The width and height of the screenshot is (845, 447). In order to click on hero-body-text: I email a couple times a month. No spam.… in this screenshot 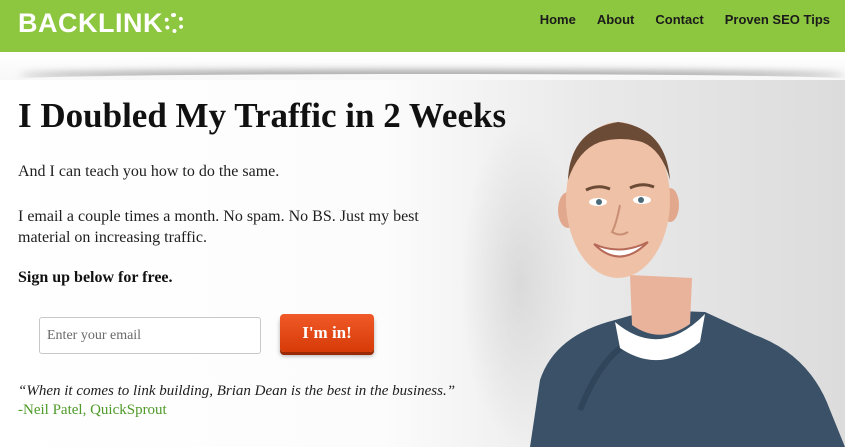, I will do `click(218, 227)`.